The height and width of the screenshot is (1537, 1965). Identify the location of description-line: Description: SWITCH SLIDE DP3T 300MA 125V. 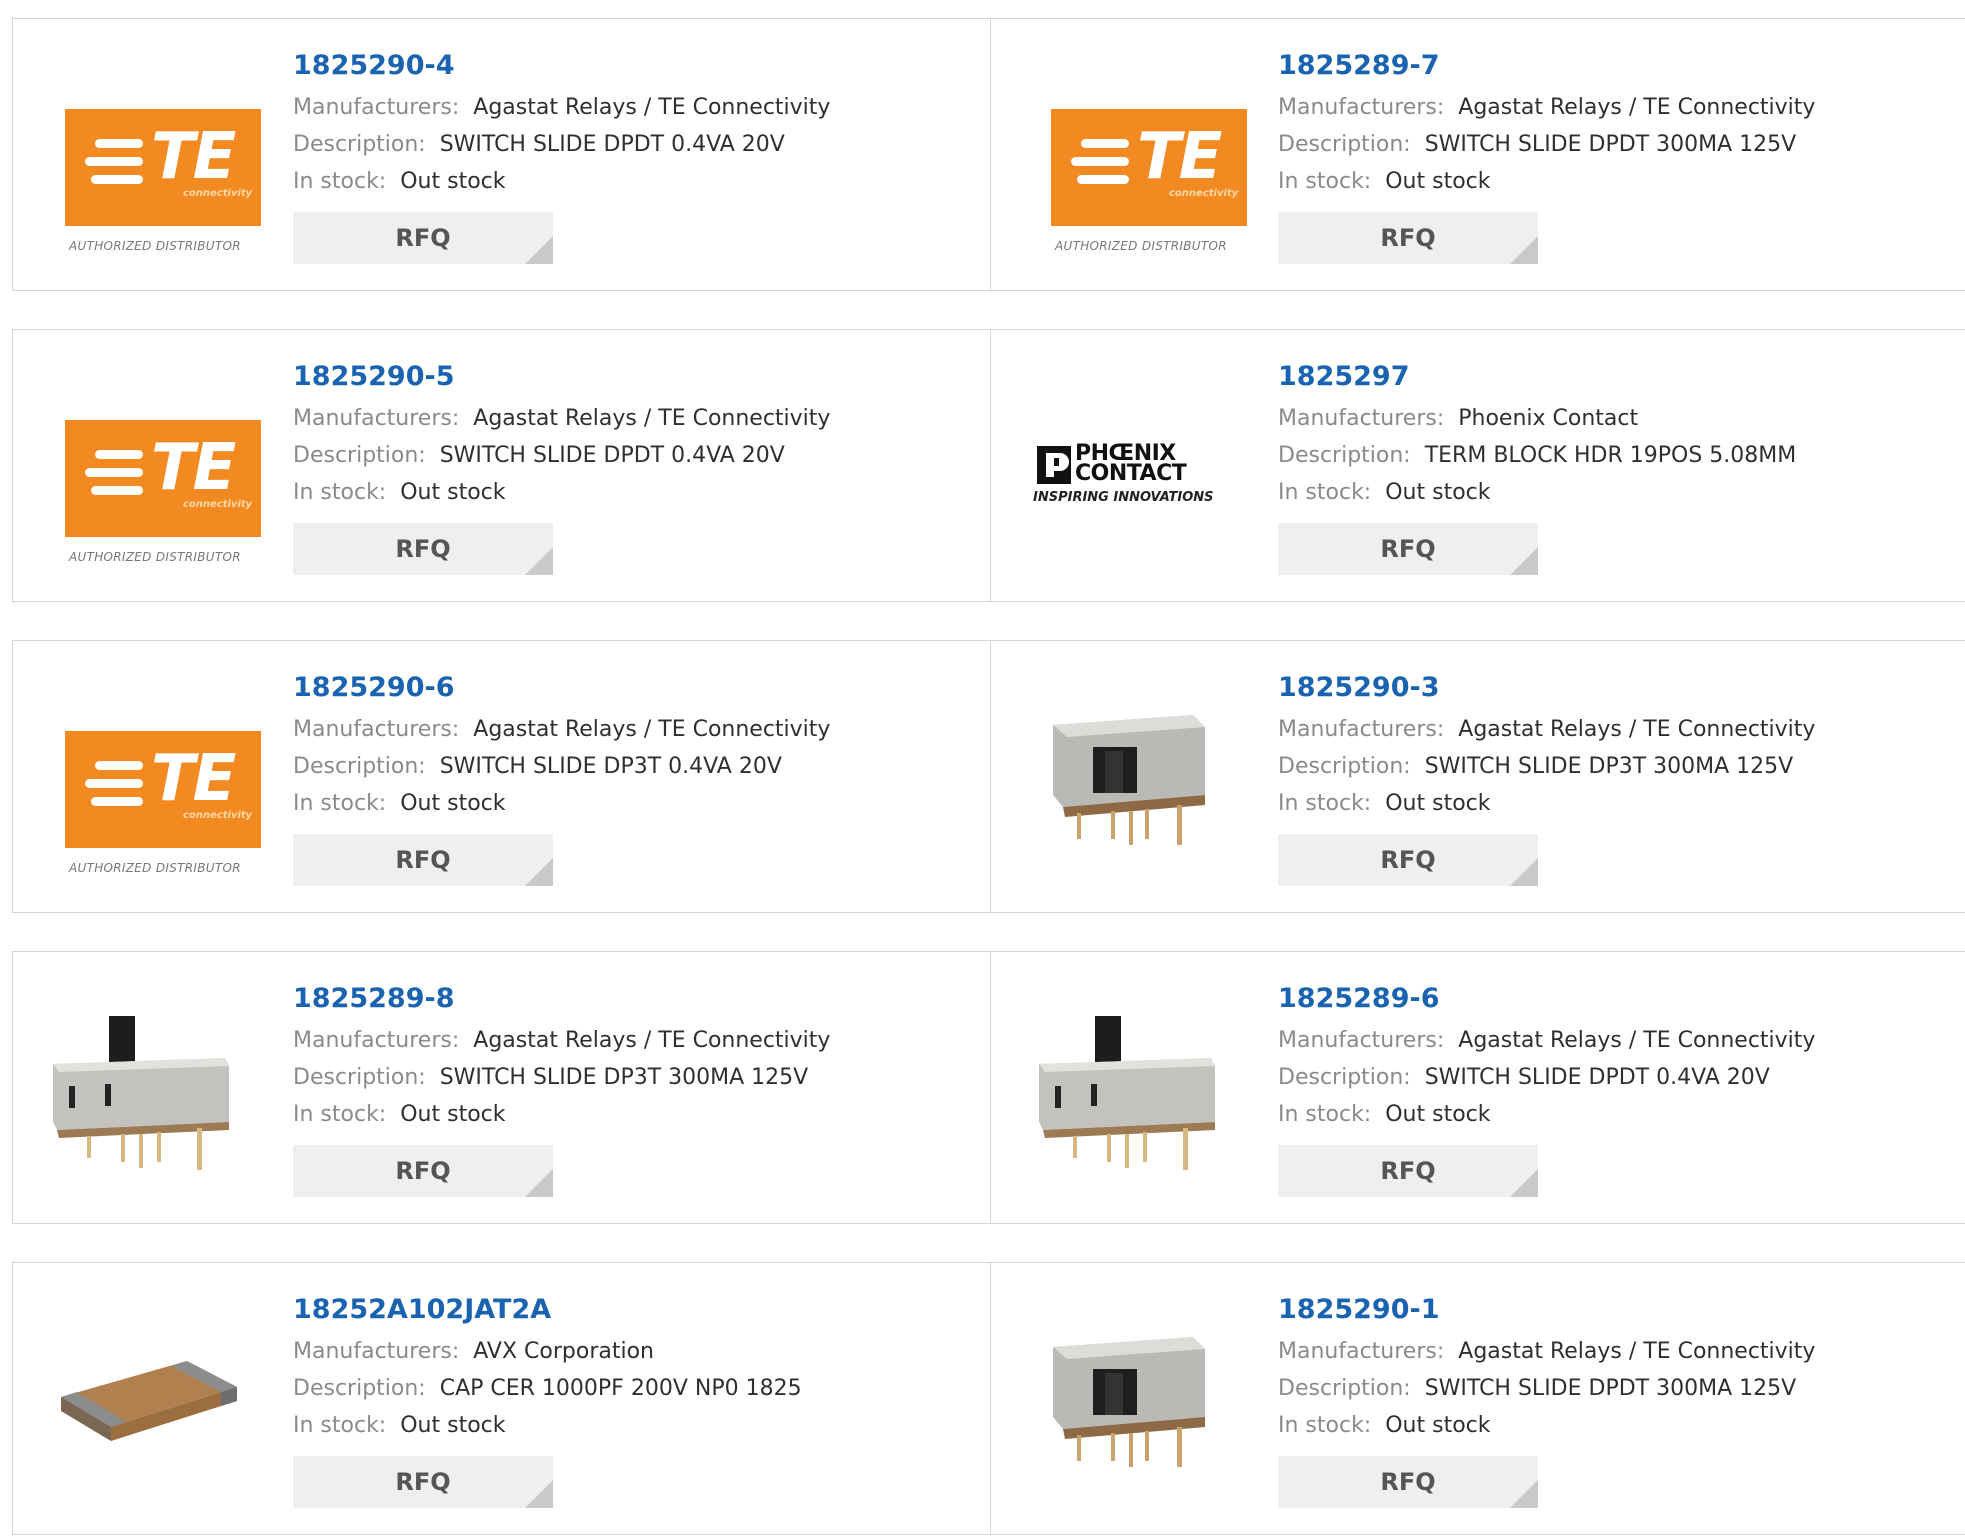
(1546, 766).